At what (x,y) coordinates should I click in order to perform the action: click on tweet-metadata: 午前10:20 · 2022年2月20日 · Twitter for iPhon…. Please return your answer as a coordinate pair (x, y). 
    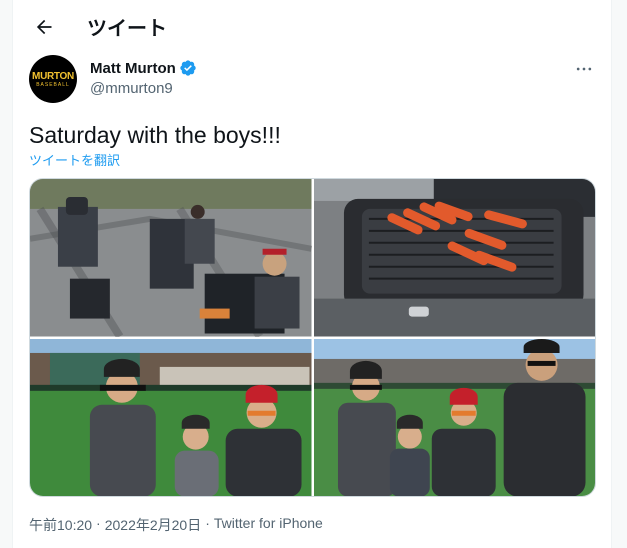
    Looking at the image, I should click on (176, 525).